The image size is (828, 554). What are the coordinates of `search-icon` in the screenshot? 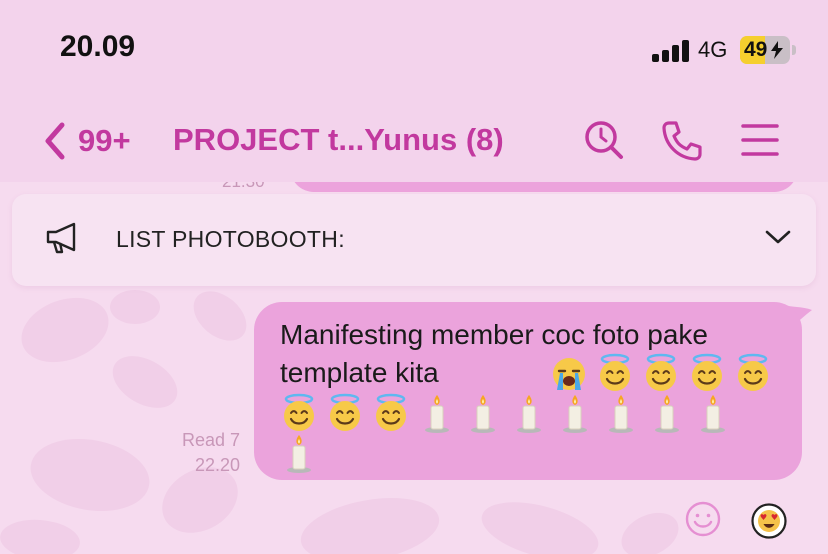 It's located at (604, 140).